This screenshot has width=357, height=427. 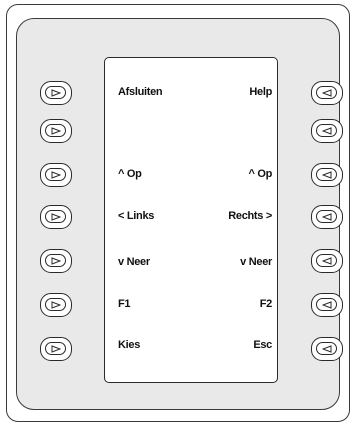 What do you see at coordinates (260, 92) in the screenshot?
I see `screen-label-help: Help` at bounding box center [260, 92].